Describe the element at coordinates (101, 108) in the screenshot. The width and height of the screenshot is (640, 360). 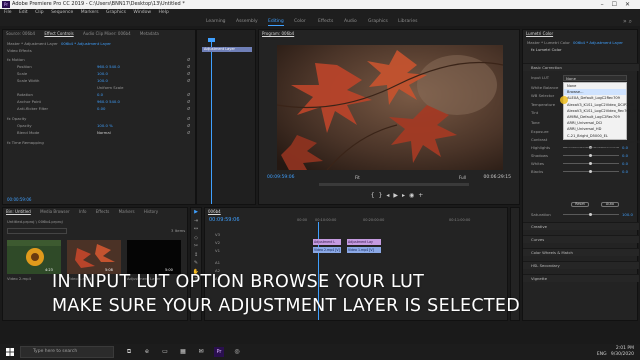
I see `ec-antiflicker-value: 0.00` at that location.